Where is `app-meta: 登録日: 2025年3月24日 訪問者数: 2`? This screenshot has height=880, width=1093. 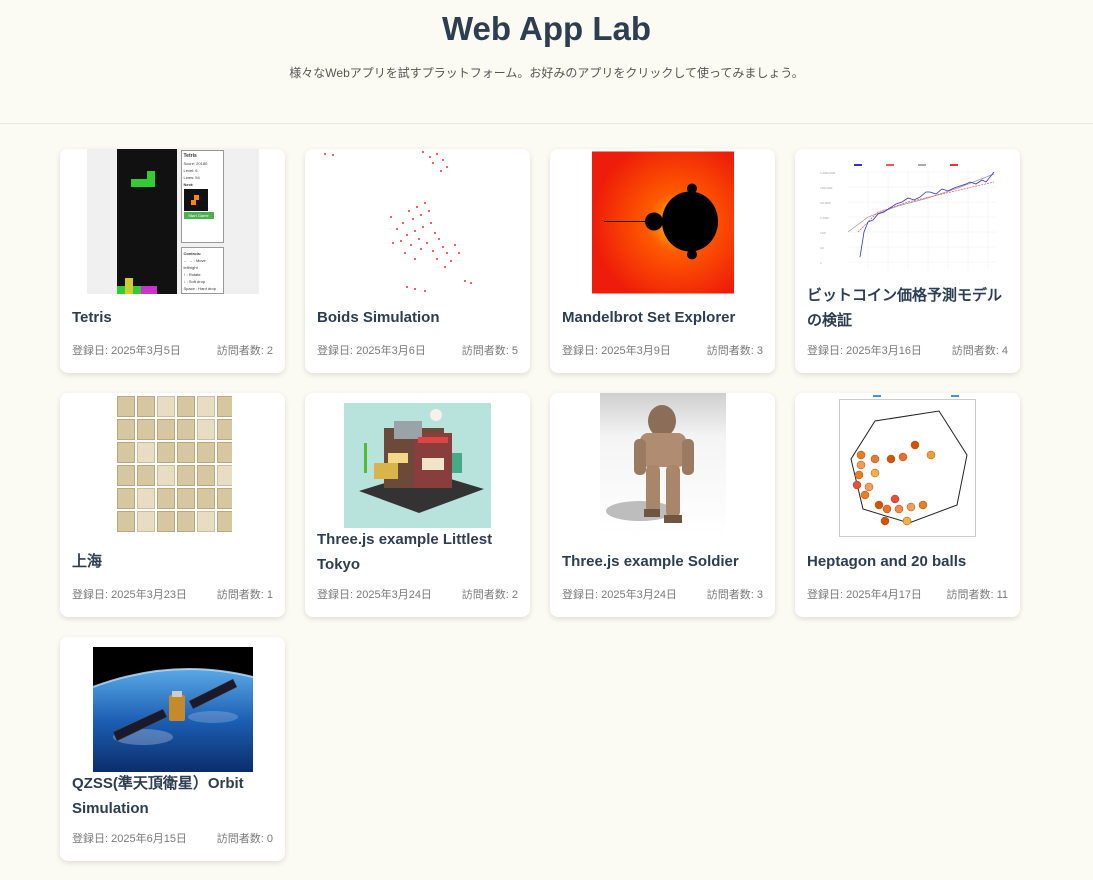 app-meta: 登録日: 2025年3月24日 訪問者数: 2 is located at coordinates (417, 595).